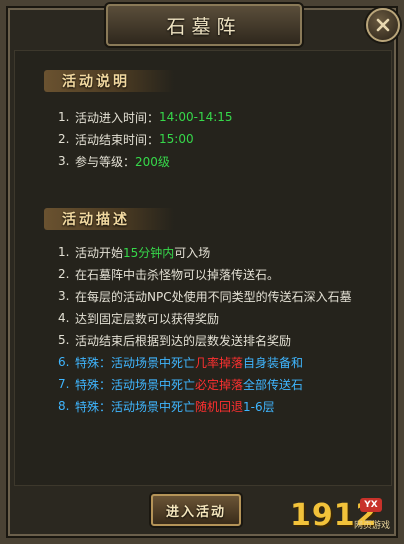 Image resolution: width=404 pixels, height=544 pixels. I want to click on item-highlight: 15分钟内, so click(149, 252).